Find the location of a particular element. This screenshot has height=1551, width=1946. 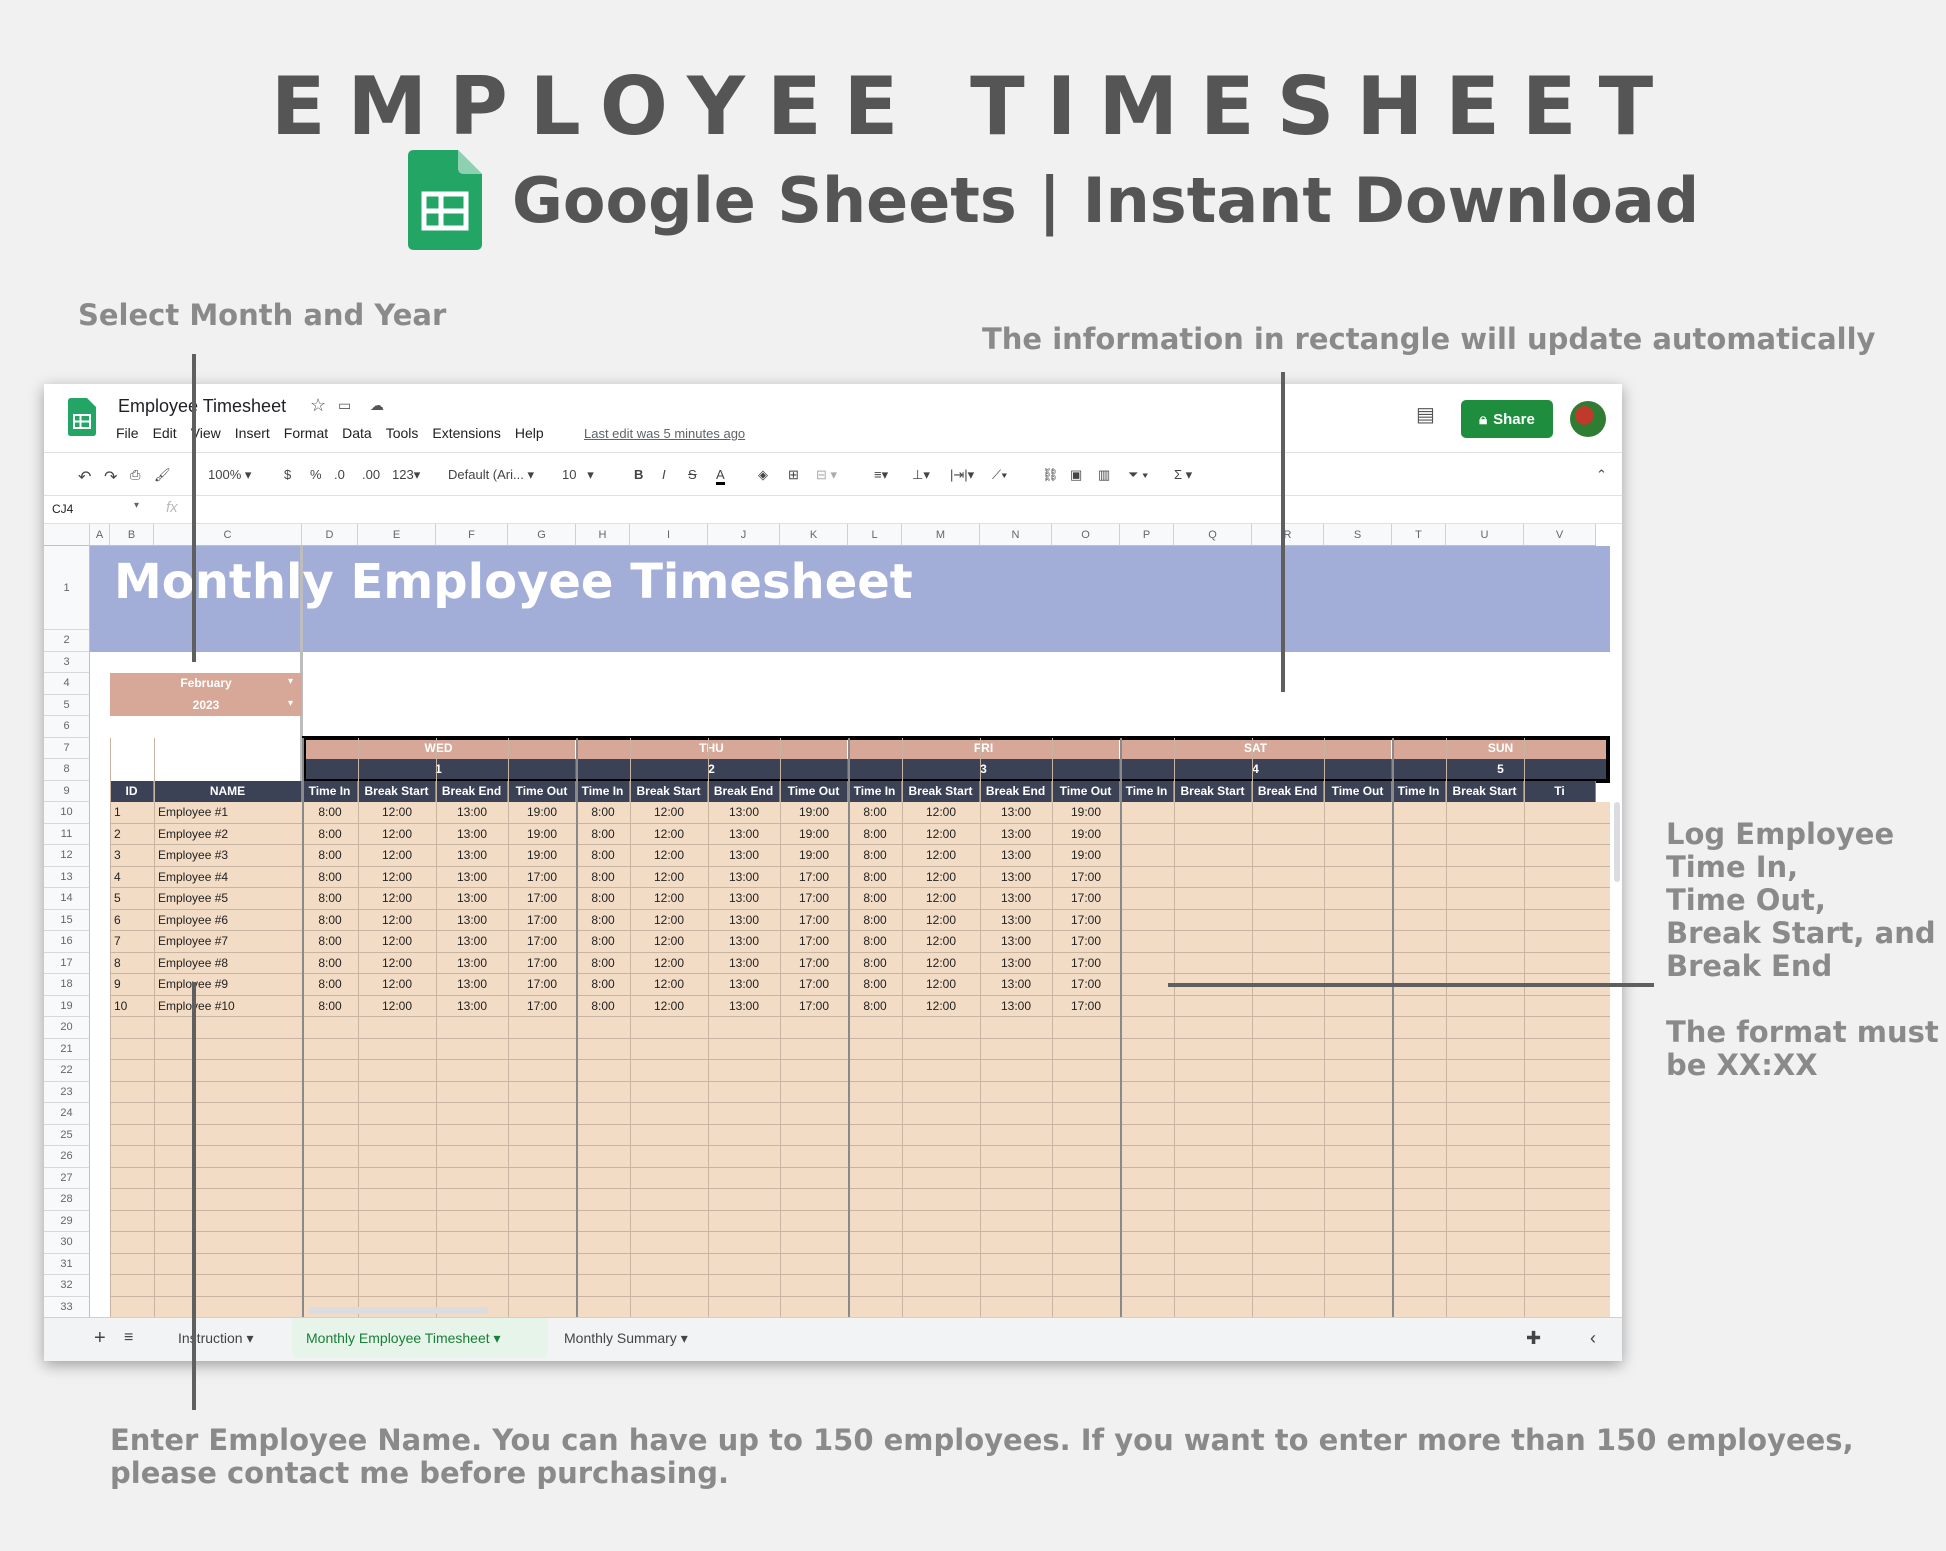

insert-comment-icon: ▣ is located at coordinates (1076, 475).